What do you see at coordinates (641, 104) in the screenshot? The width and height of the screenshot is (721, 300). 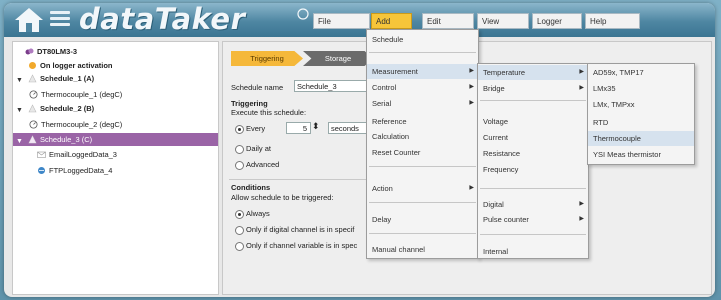 I see `menu-item-lmx-tmpxx: LMx, TMPxx` at bounding box center [641, 104].